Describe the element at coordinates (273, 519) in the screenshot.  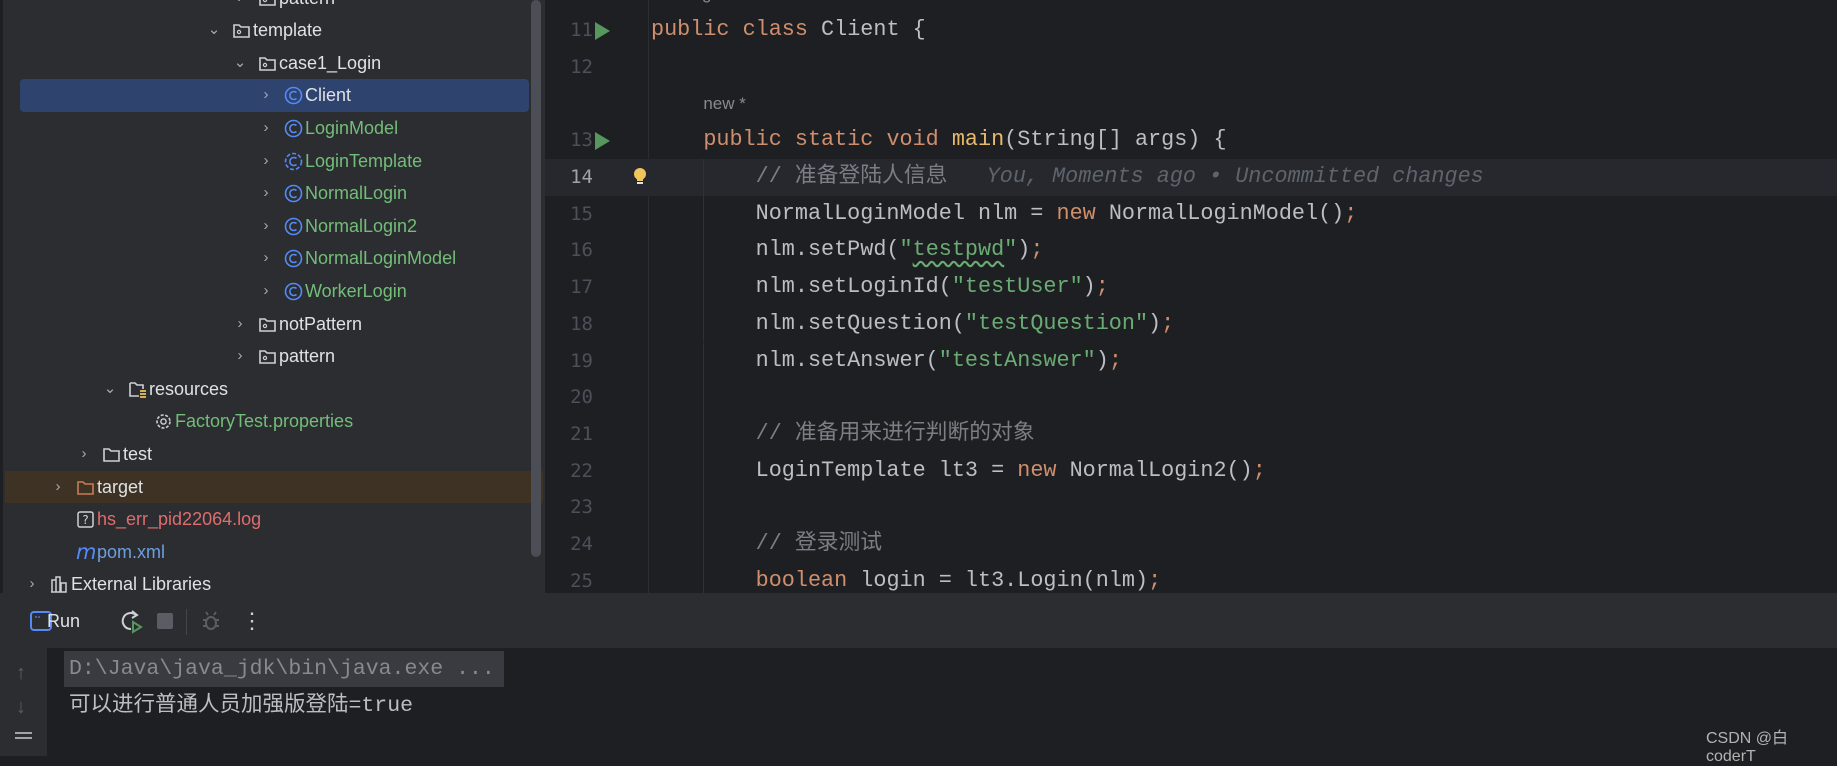
I see `tree-item-hs-err-pid22064-log: ? hs_err_pid22064.log` at that location.